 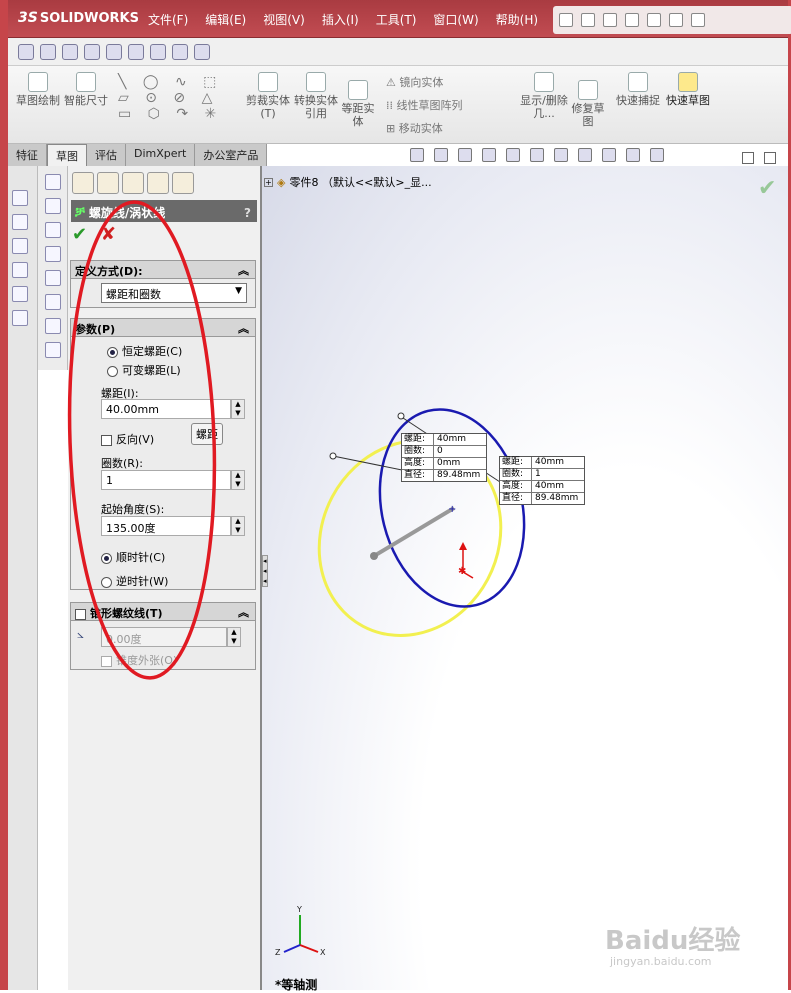 What do you see at coordinates (265, 571) in the screenshot?
I see `collapse-panel-handle: ◂ ◂ ◂` at bounding box center [265, 571].